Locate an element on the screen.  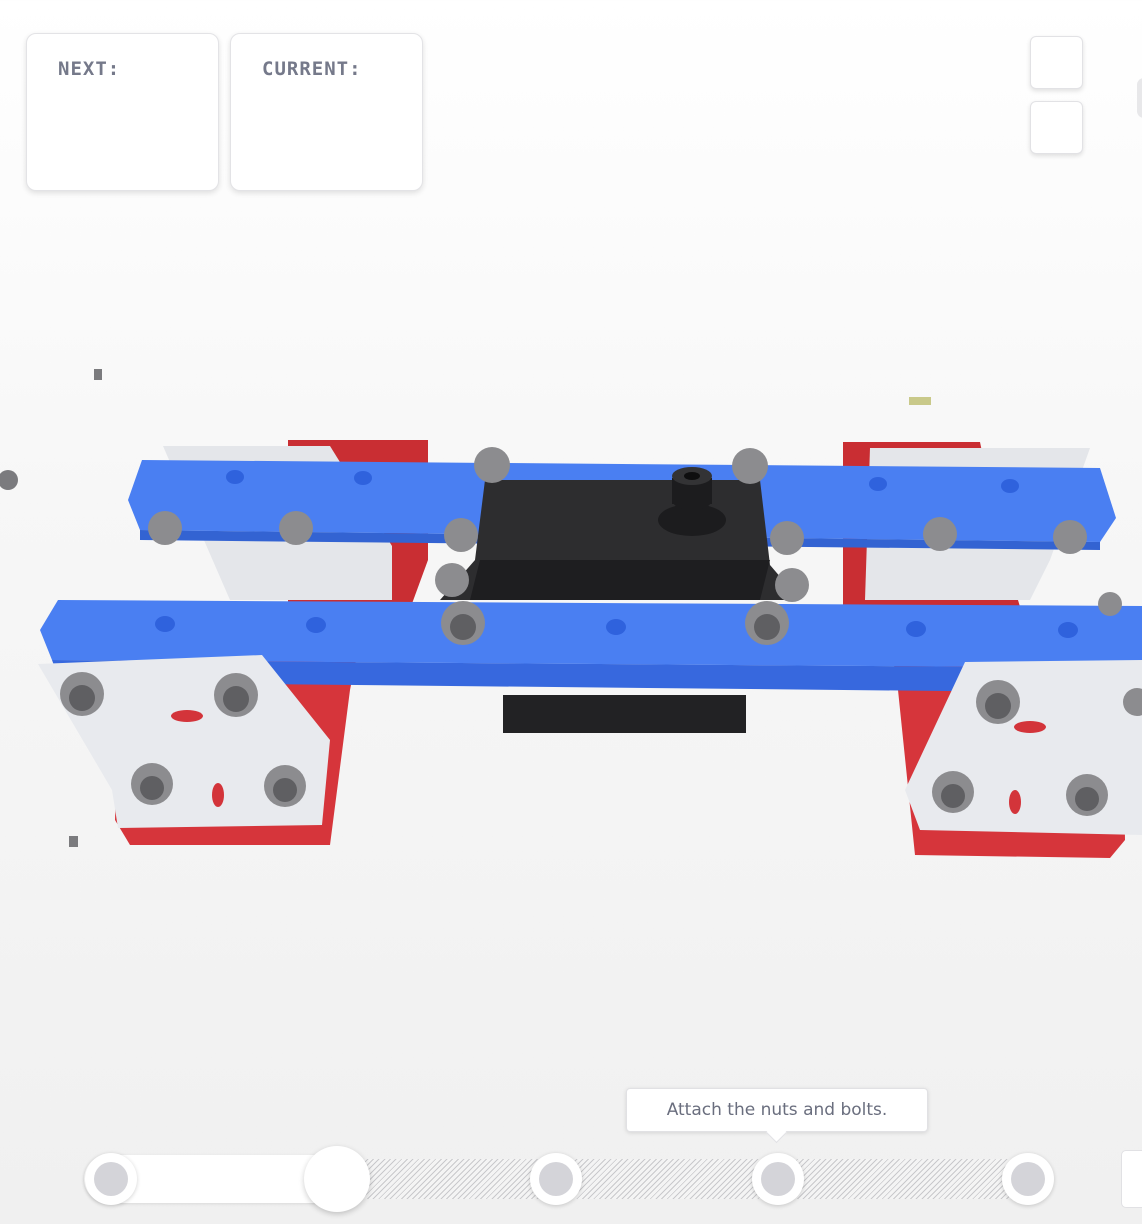
current-label: CURRENT: is located at coordinates (312, 69).